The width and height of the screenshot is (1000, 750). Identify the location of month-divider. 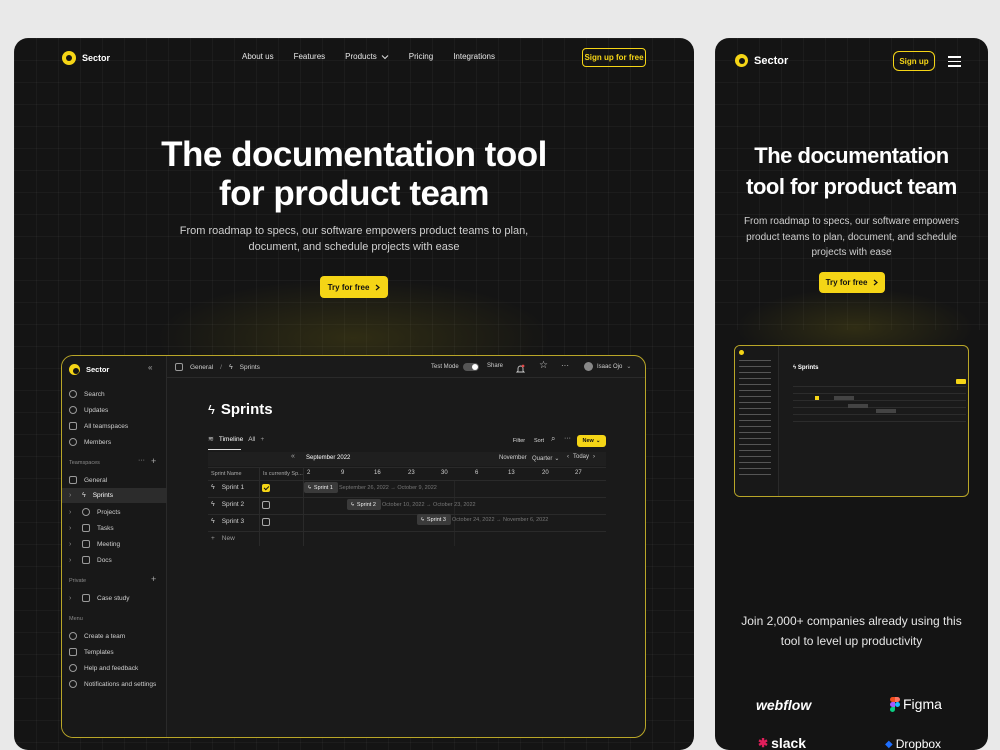
(454, 513).